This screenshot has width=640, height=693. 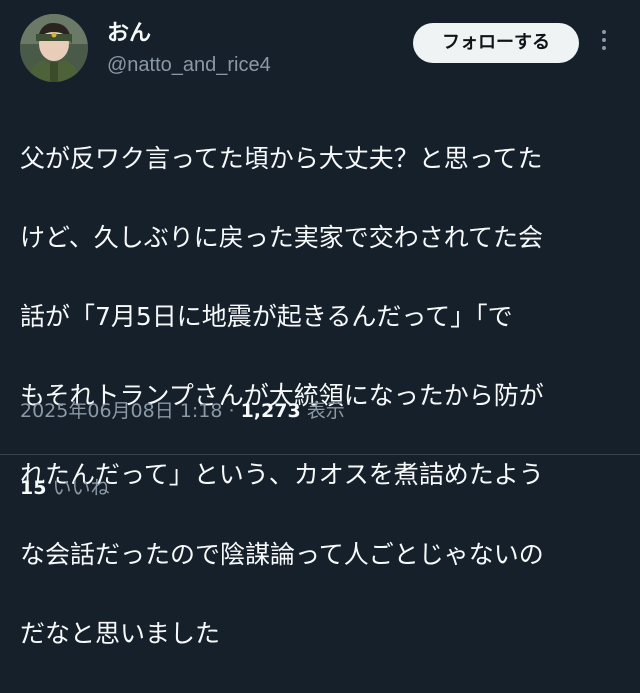 What do you see at coordinates (189, 65) in the screenshot?
I see `user-handle: @natto_and_rice4` at bounding box center [189, 65].